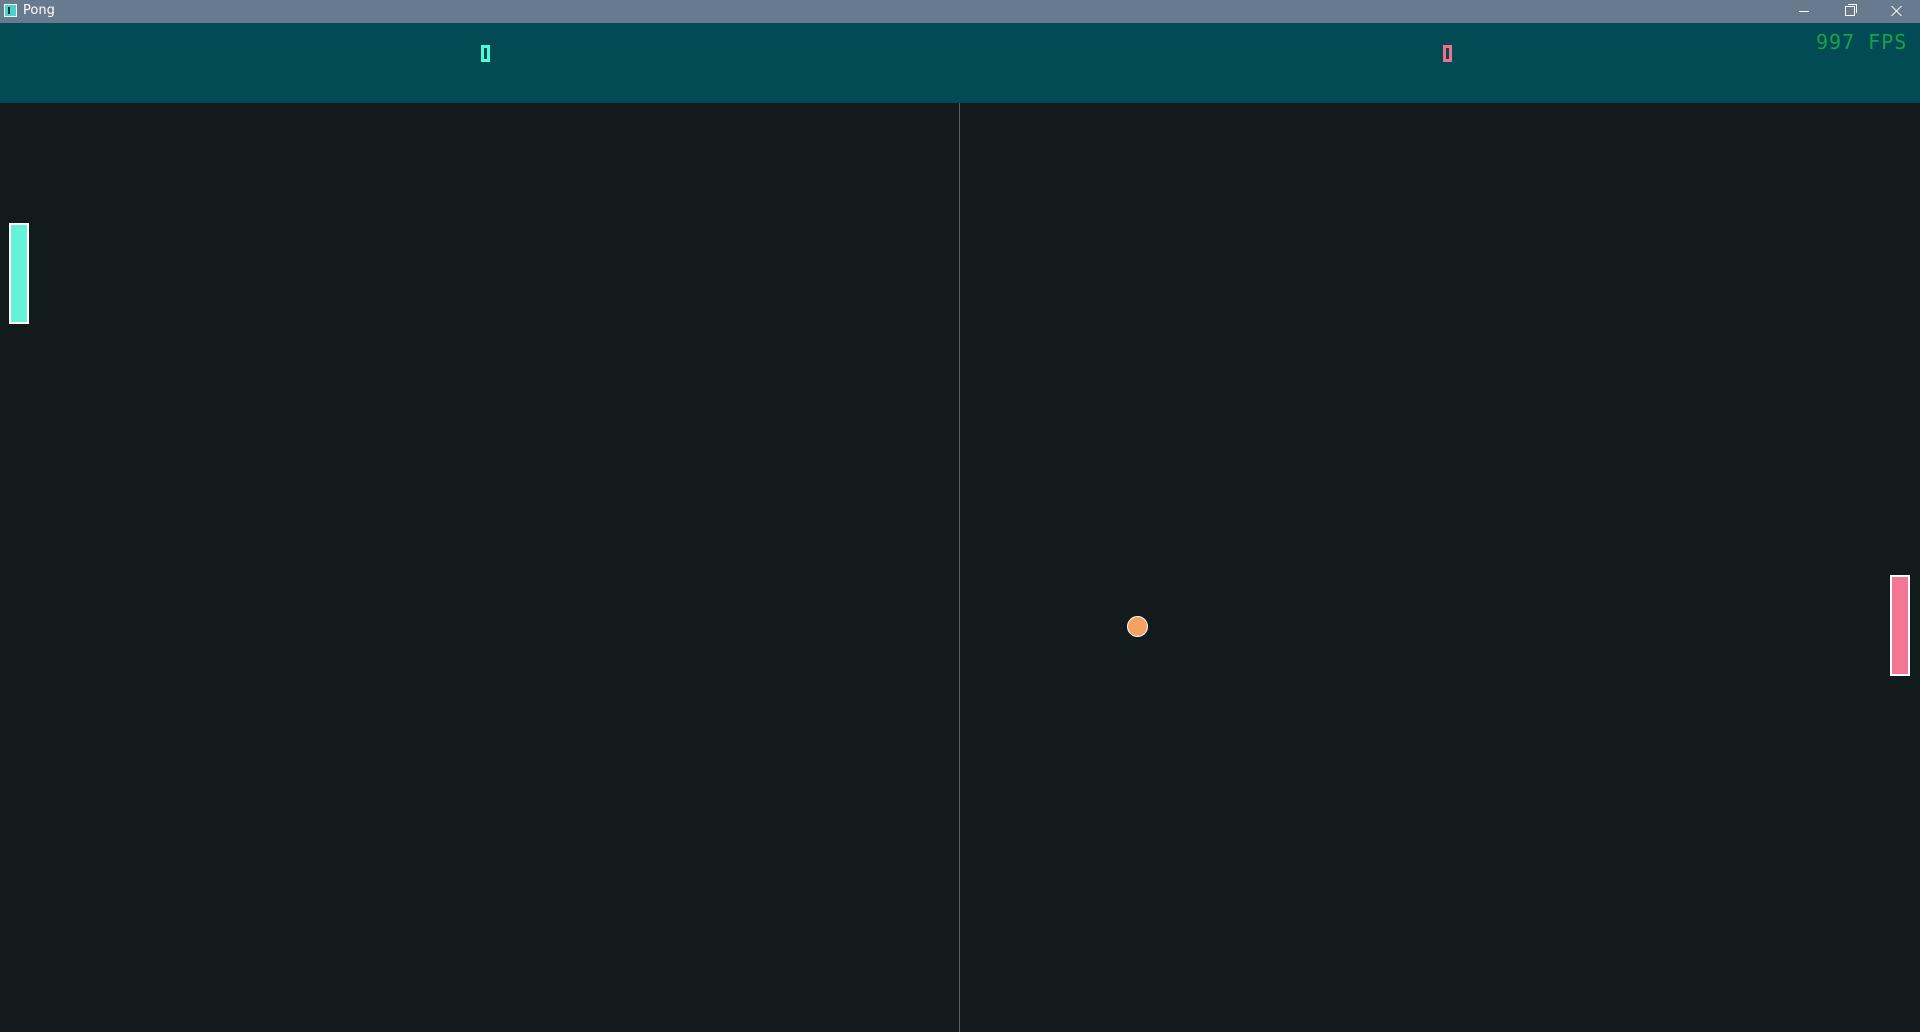 The width and height of the screenshot is (1920, 1032). What do you see at coordinates (960, 11) in the screenshot?
I see `title-bar: Pong` at bounding box center [960, 11].